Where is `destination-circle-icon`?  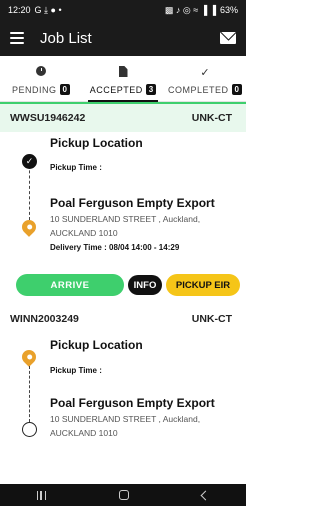
destination-circle-icon is located at coordinates (29, 429).